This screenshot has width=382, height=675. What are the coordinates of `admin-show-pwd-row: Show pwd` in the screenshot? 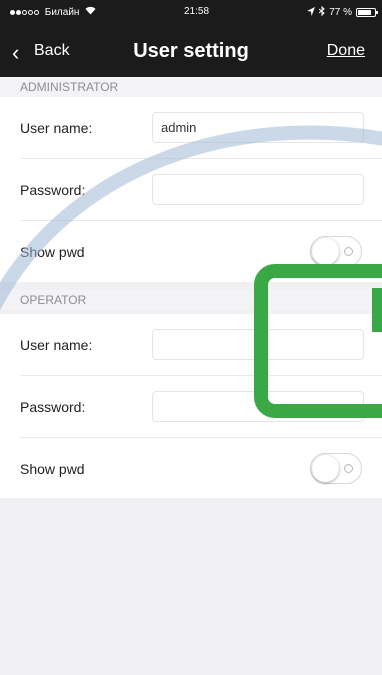 It's located at (191, 251).